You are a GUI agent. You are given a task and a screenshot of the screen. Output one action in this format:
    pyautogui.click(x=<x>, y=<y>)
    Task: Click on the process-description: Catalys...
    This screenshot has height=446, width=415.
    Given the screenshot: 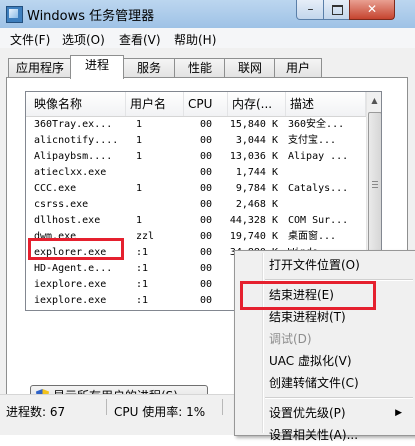 What is the action you would take?
    pyautogui.click(x=318, y=188)
    